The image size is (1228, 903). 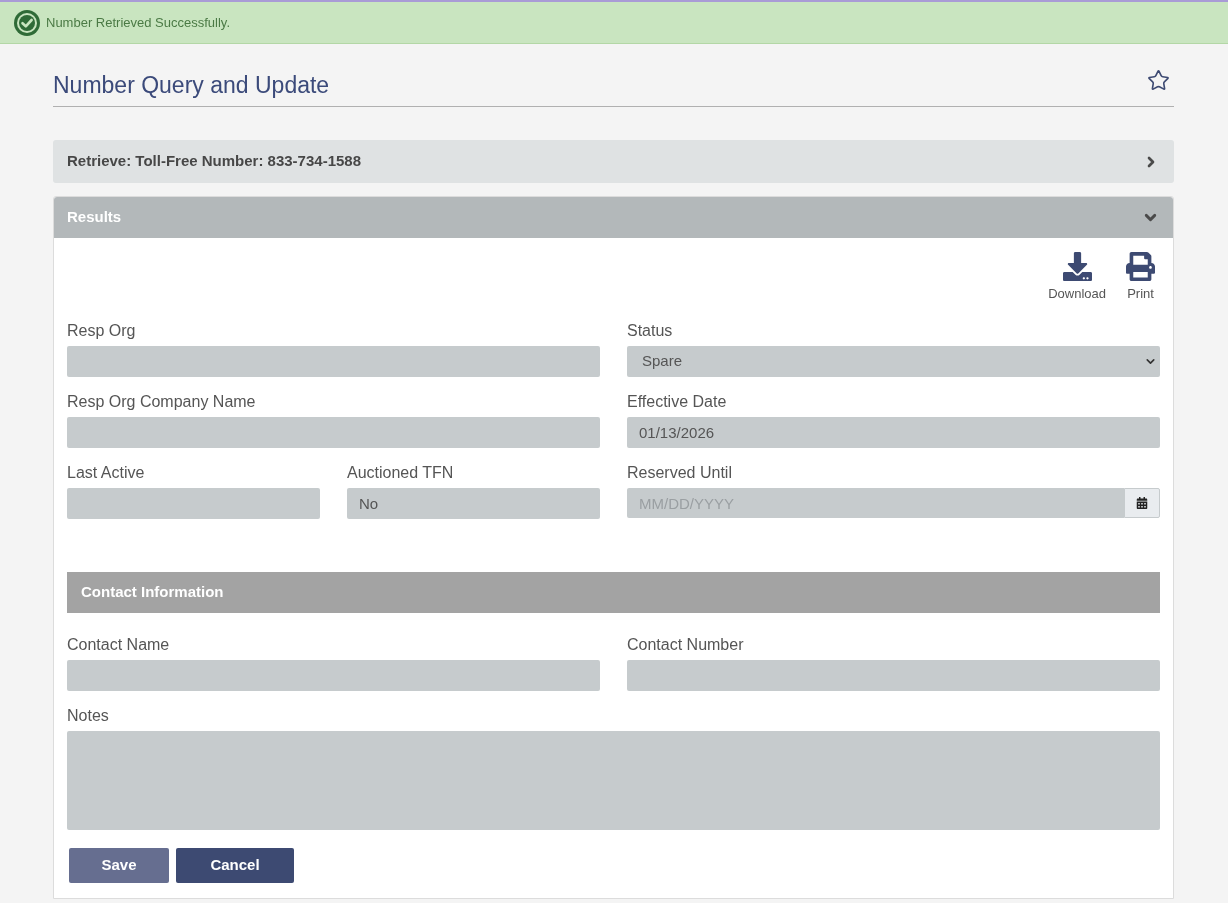 What do you see at coordinates (1140, 266) in the screenshot?
I see `printer-icon` at bounding box center [1140, 266].